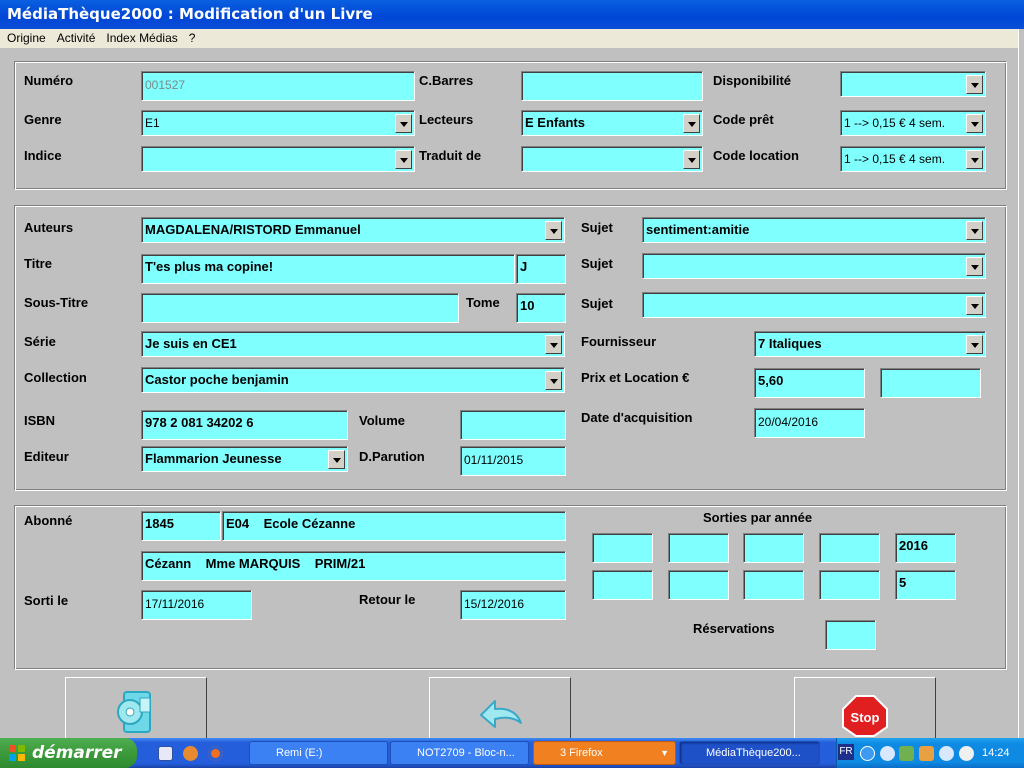 This screenshot has height=768, width=1024. Describe the element at coordinates (865, 716) in the screenshot. I see `stop-sign-icon: Stop` at that location.